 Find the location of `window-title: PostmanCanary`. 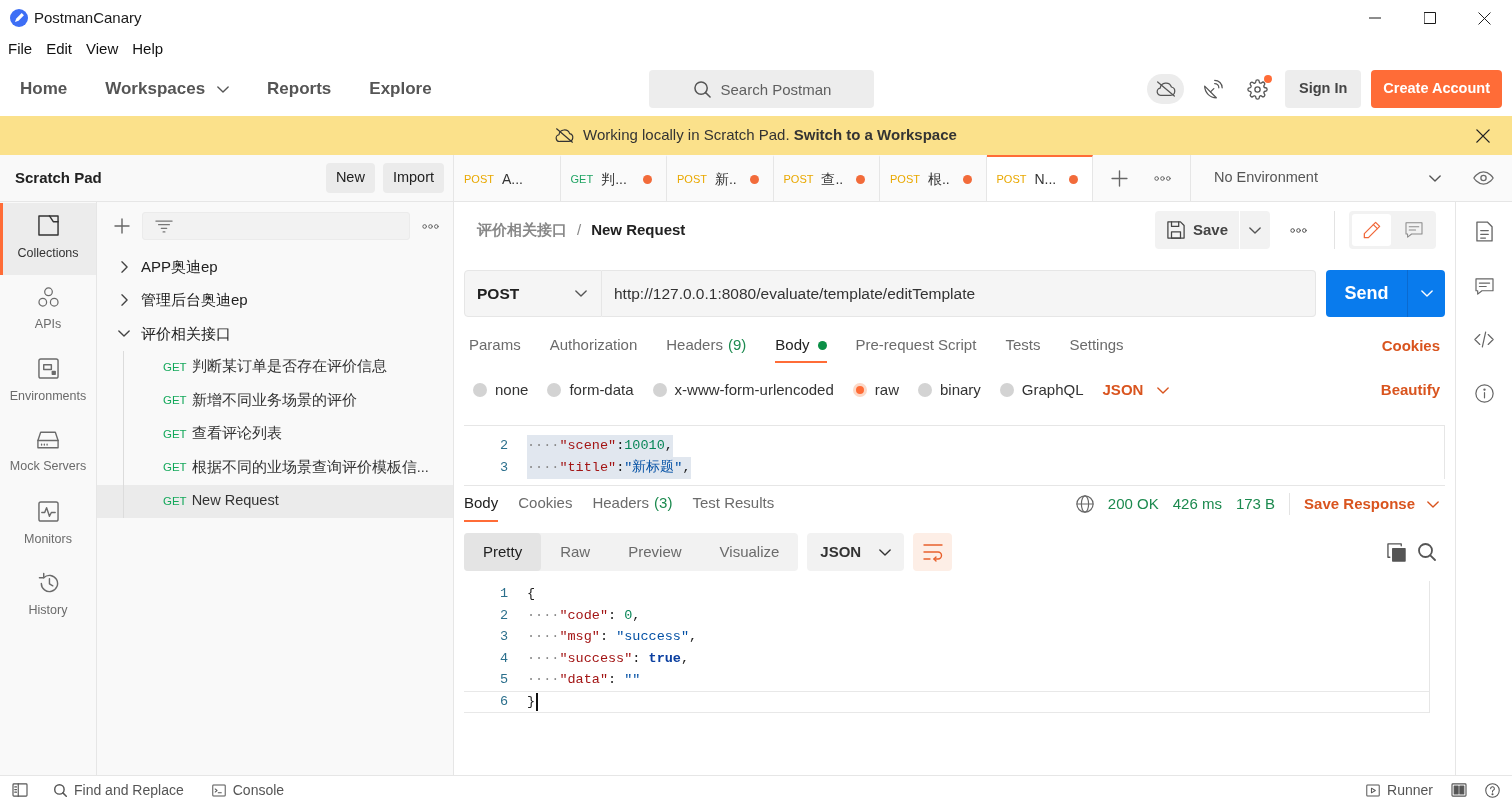

window-title: PostmanCanary is located at coordinates (88, 17).